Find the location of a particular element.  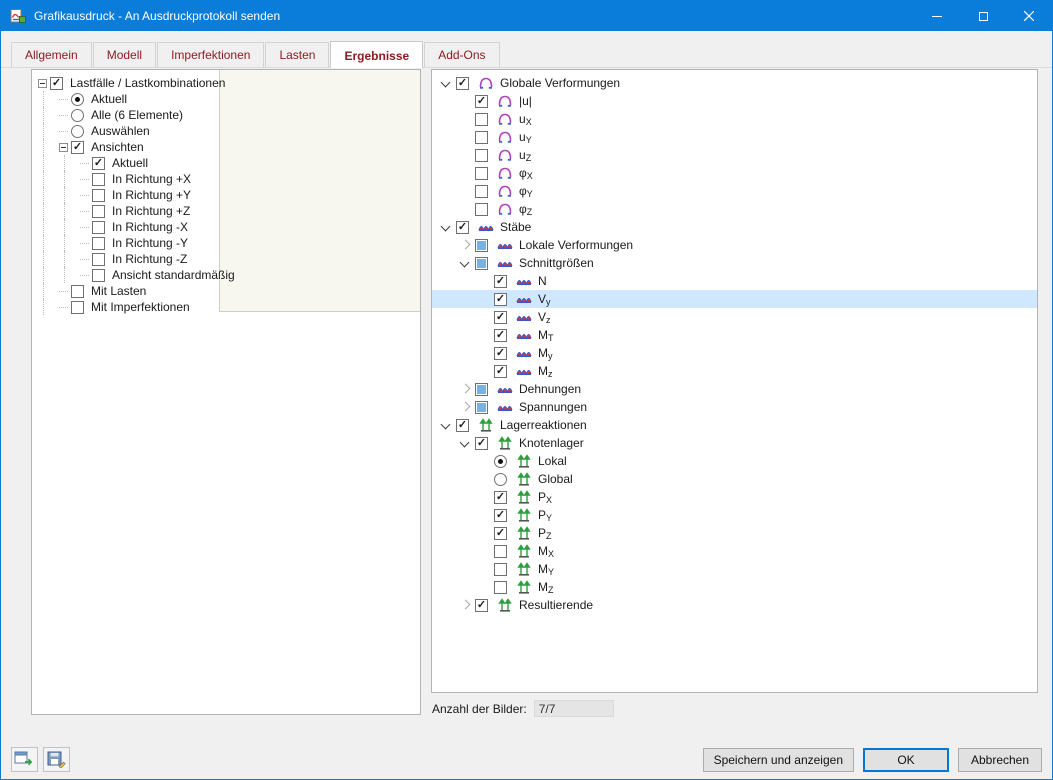

tree-item: MX is located at coordinates (734, 551).